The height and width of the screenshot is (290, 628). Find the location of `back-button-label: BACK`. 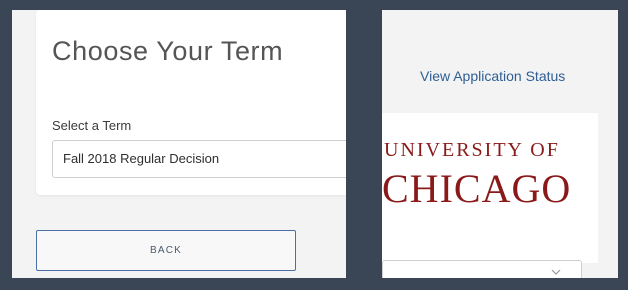

back-button-label: BACK is located at coordinates (166, 250).